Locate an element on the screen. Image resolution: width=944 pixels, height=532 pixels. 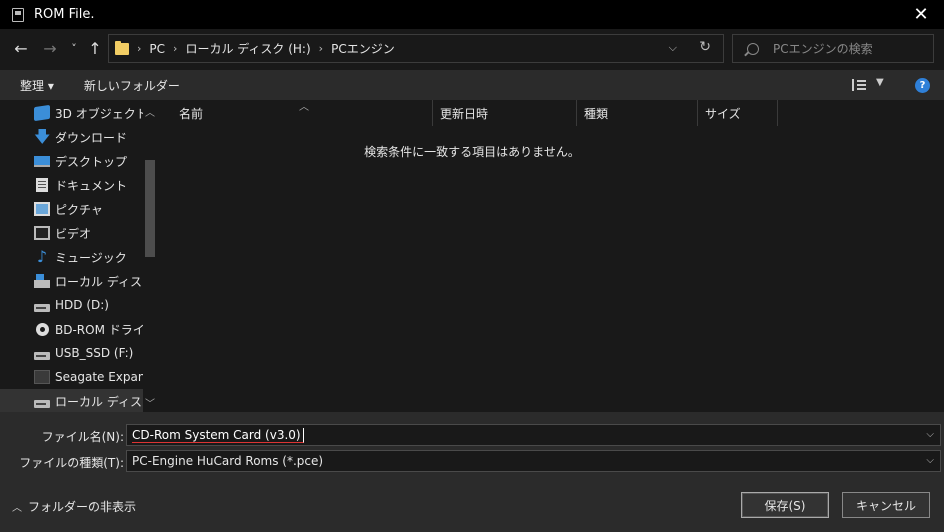
sidebar-item-bd-rom: BD-ROM ドライブ is located at coordinates (71, 329).